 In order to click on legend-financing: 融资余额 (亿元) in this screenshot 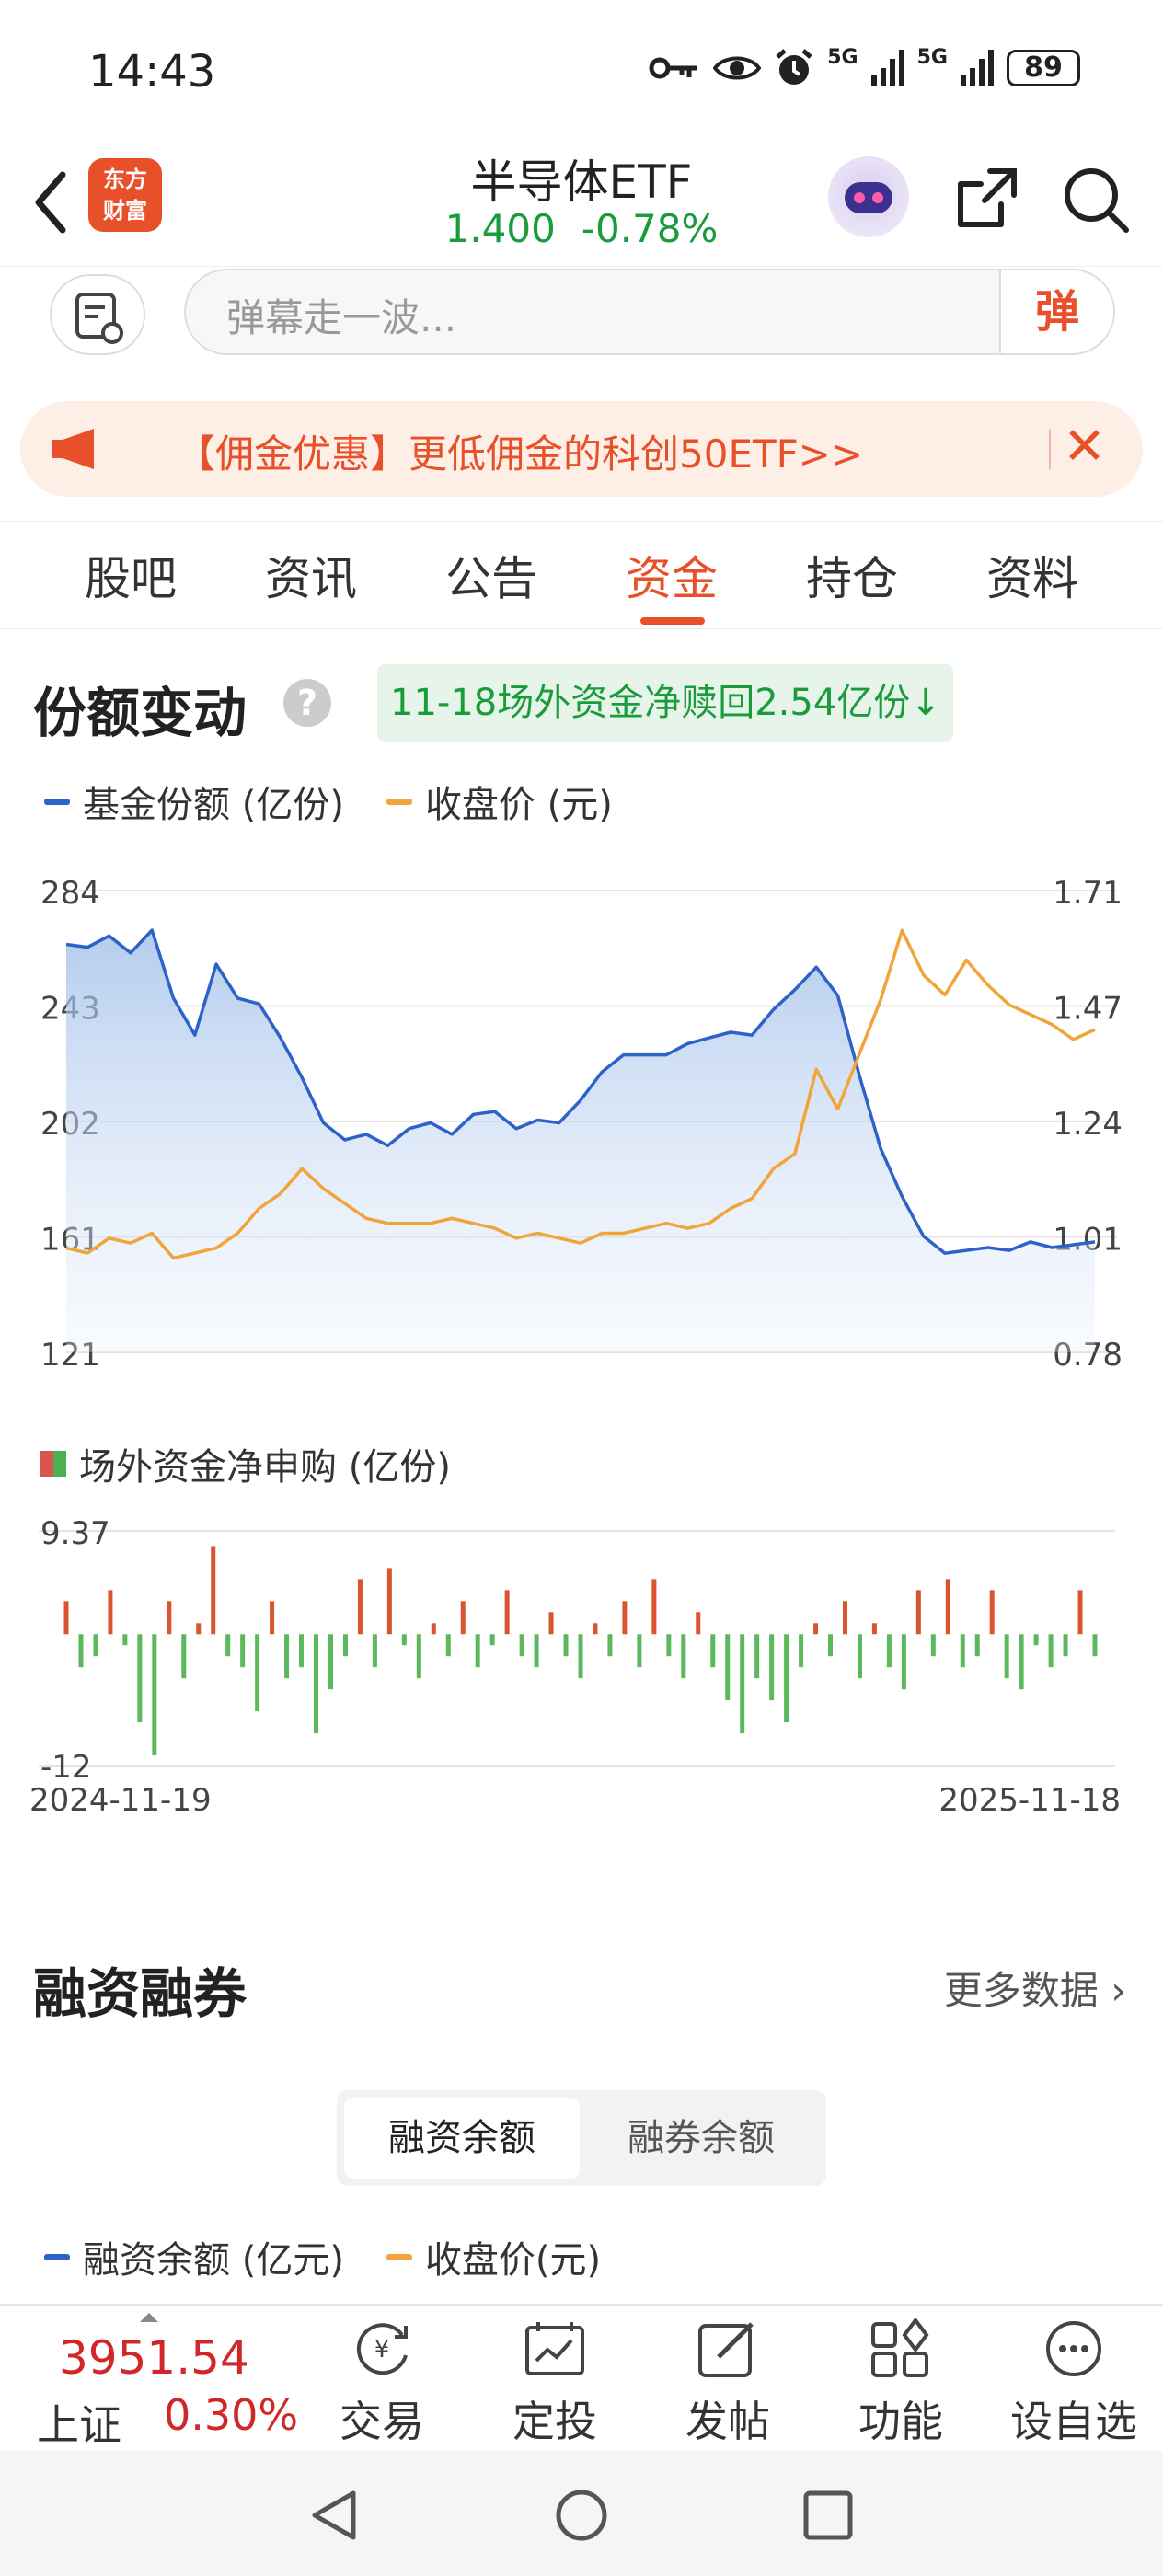, I will do `click(194, 2256)`.